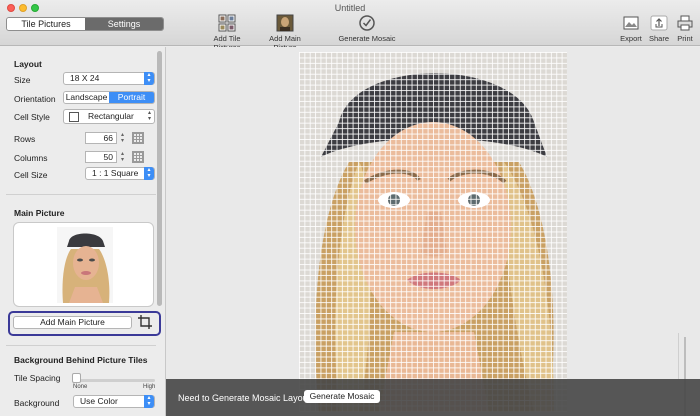 The height and width of the screenshot is (416, 700). I want to click on layout-section-title: Layout, so click(28, 64).